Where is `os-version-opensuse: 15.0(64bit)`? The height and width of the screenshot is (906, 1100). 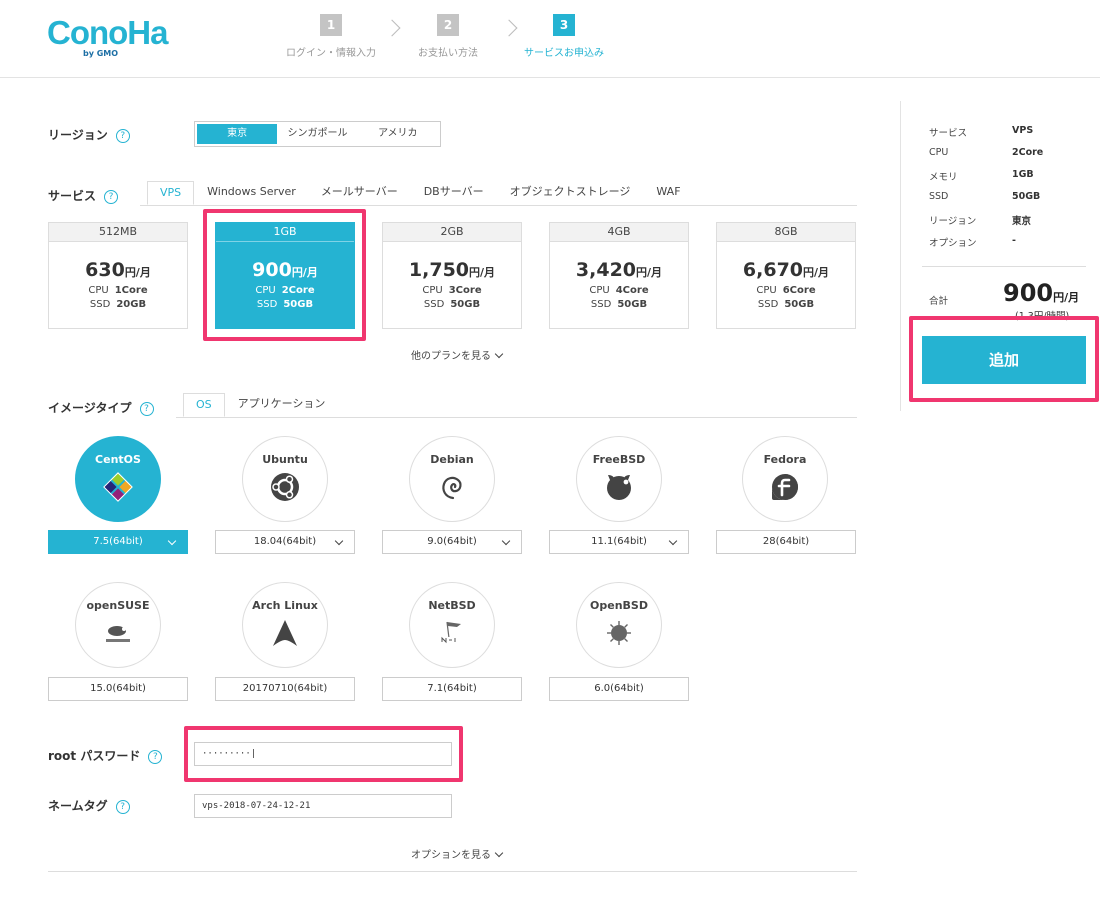 os-version-opensuse: 15.0(64bit) is located at coordinates (118, 689).